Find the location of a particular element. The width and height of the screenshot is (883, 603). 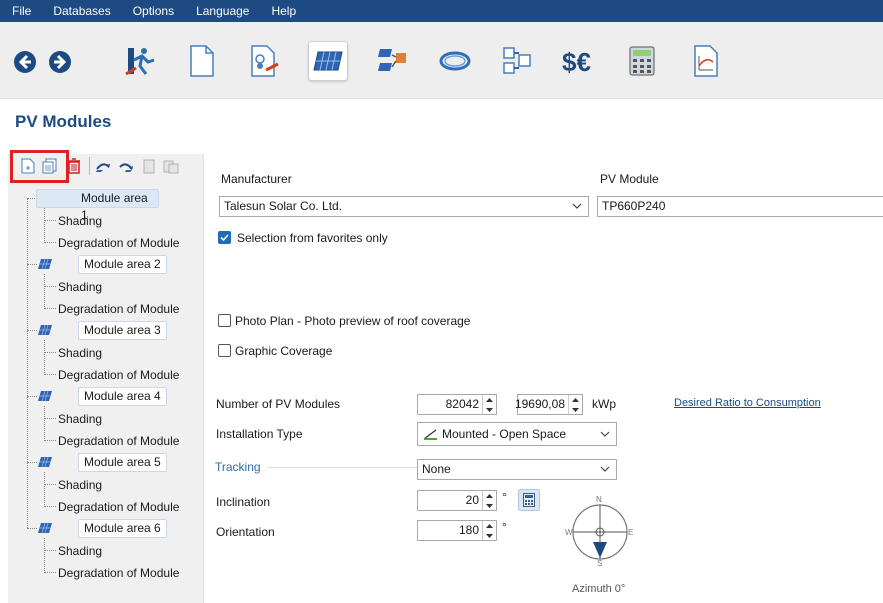

num-modules-label: Number of PV Modules is located at coordinates (278, 404).